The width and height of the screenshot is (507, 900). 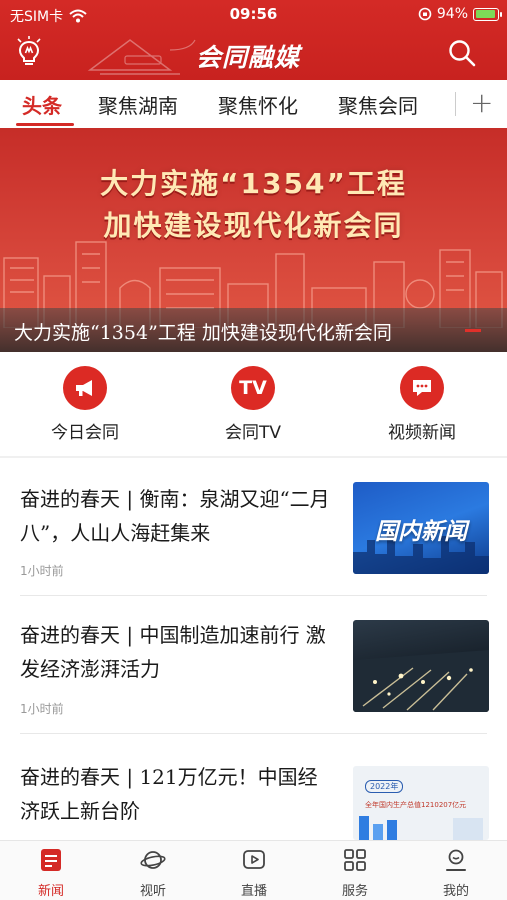 What do you see at coordinates (29, 53) in the screenshot?
I see `lightbulb-icon` at bounding box center [29, 53].